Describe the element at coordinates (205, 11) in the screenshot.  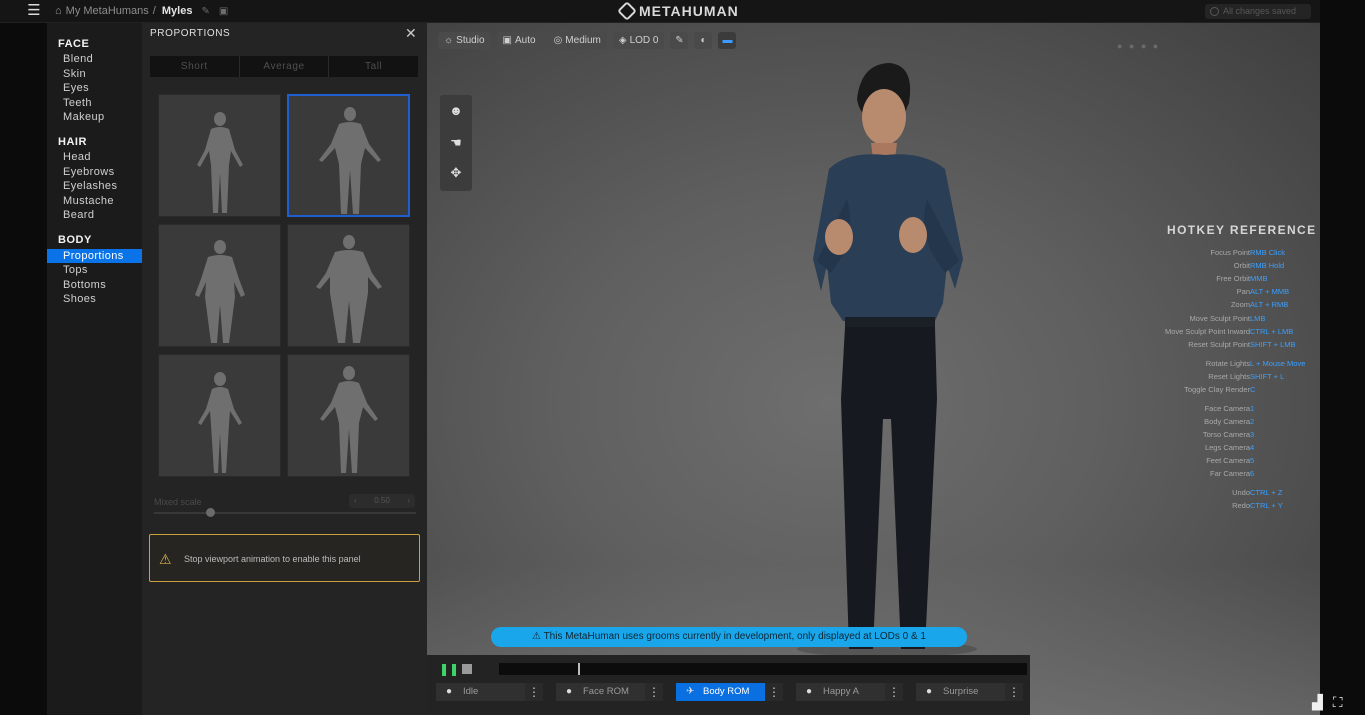
I see `edit-name-icon: ✎` at that location.